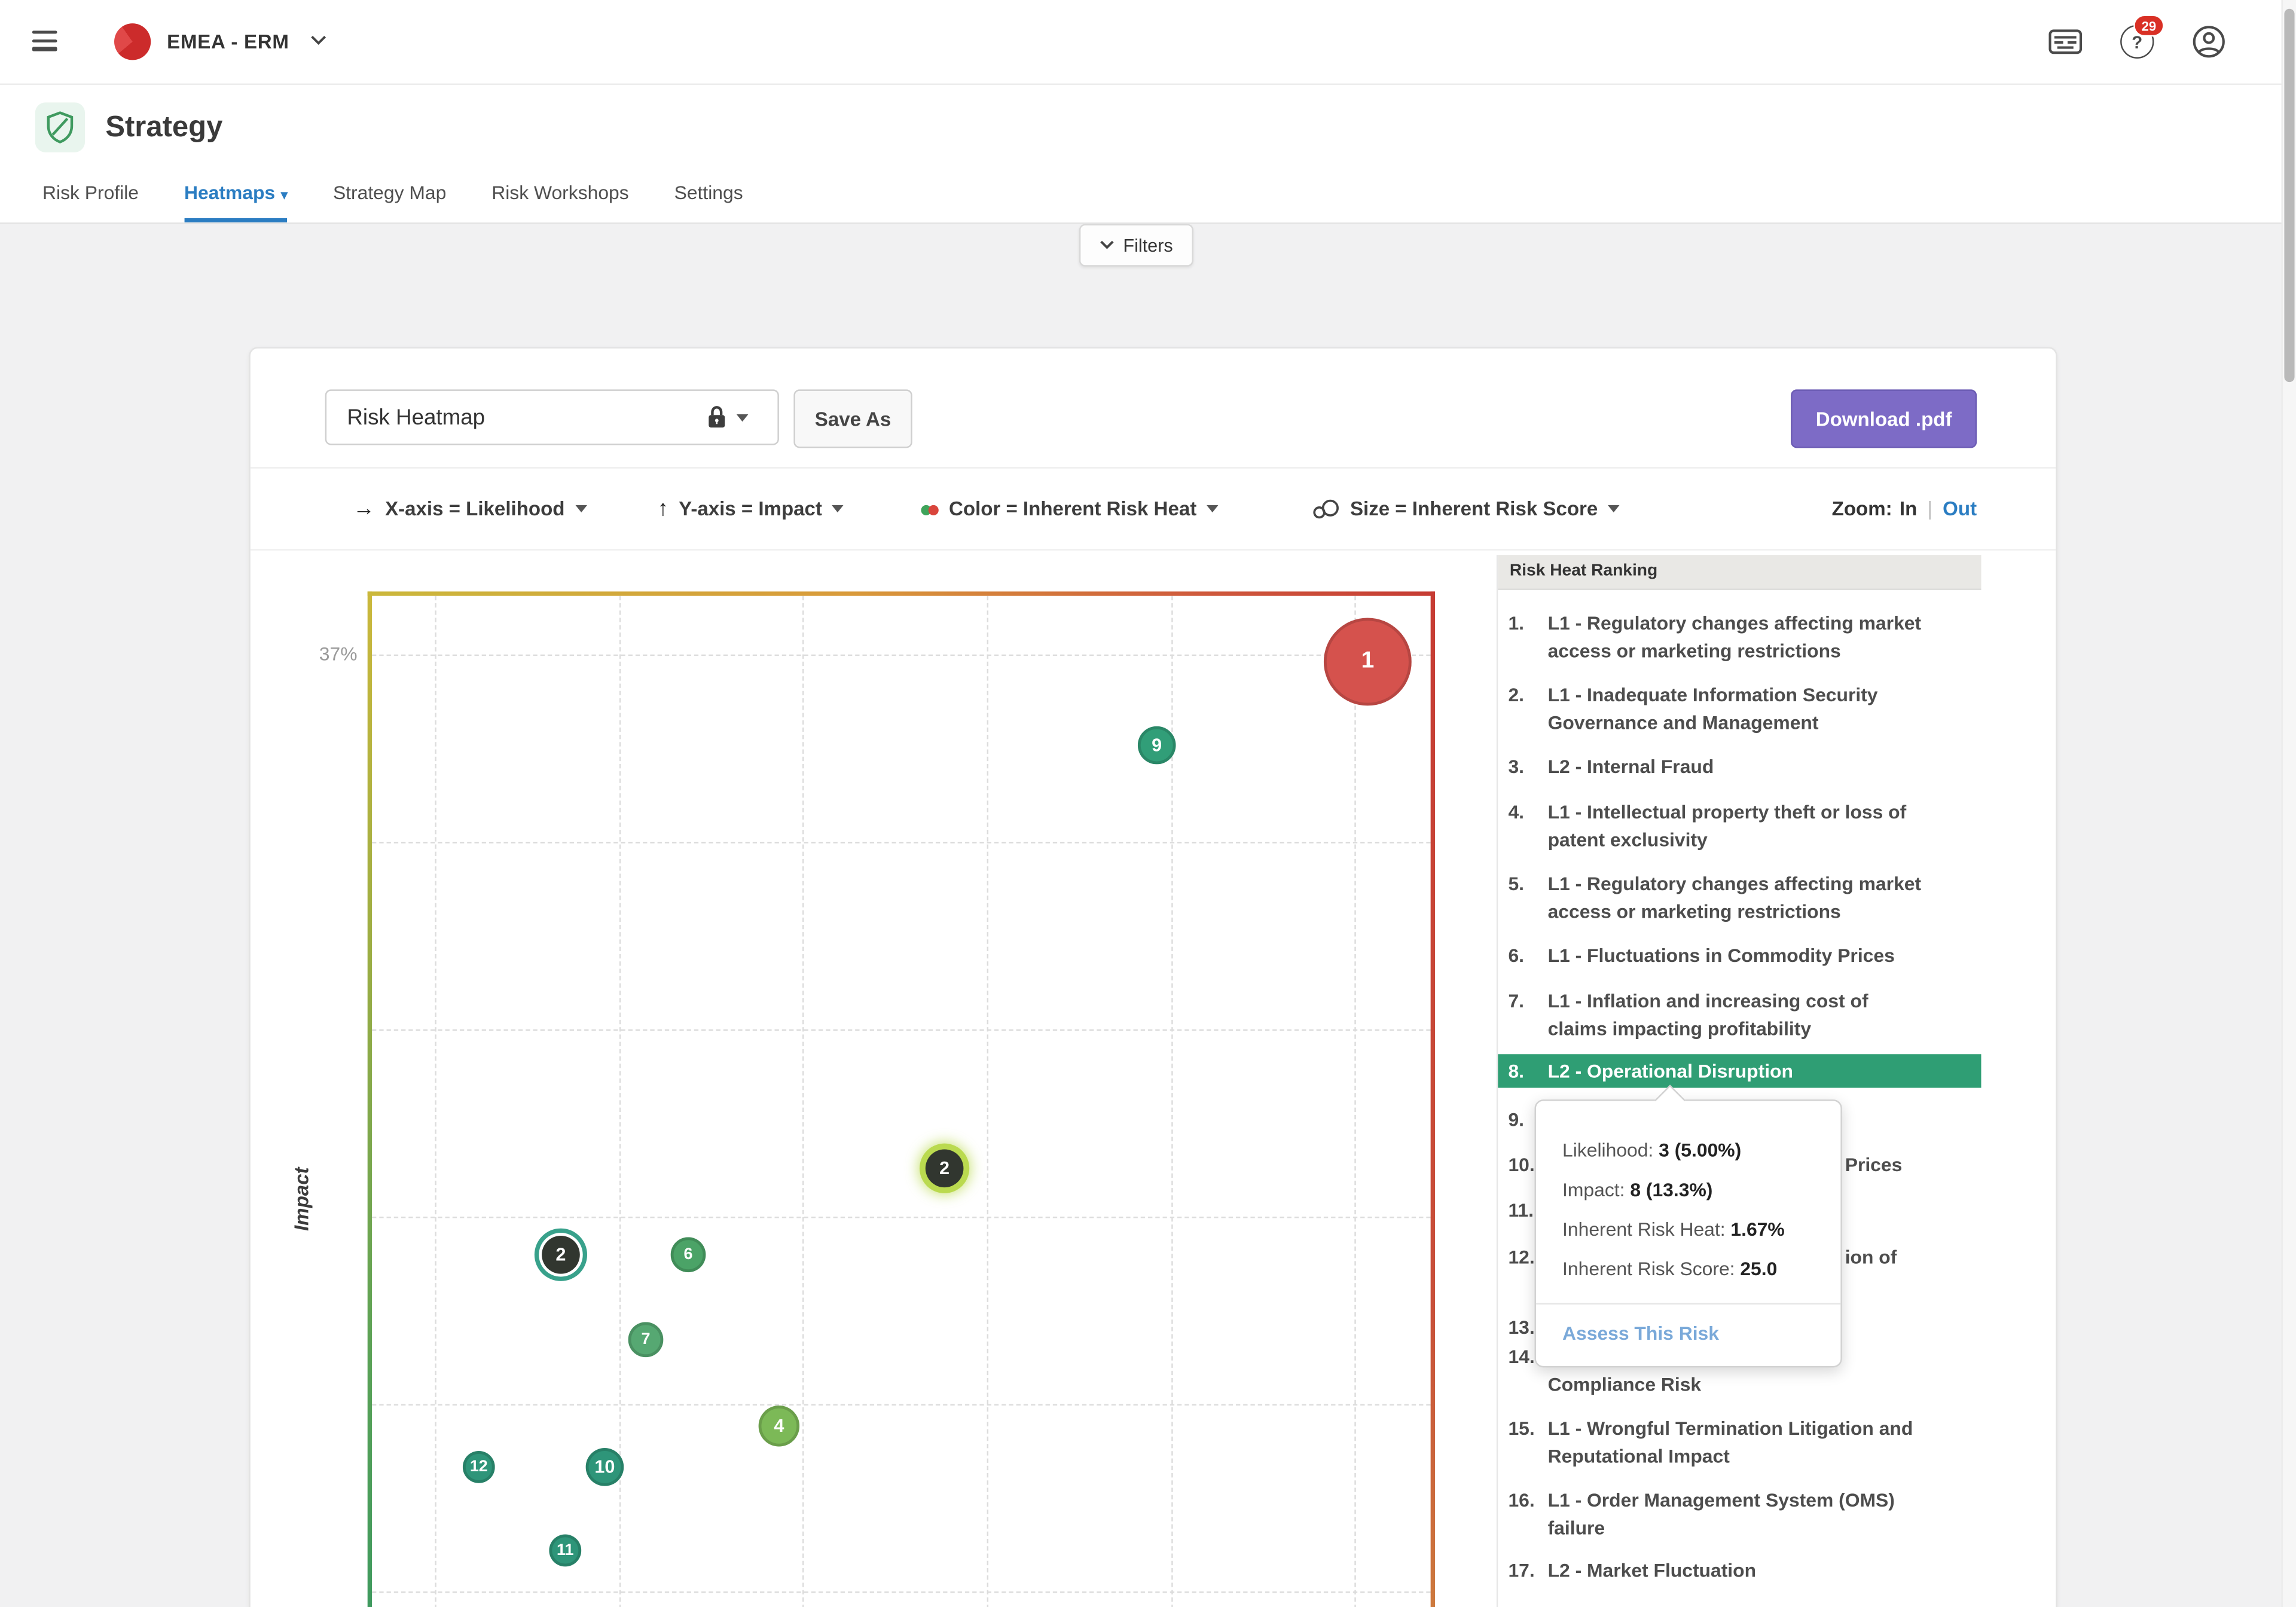 Image resolution: width=2296 pixels, height=1607 pixels. I want to click on risk-bubble-12: 12, so click(478, 1466).